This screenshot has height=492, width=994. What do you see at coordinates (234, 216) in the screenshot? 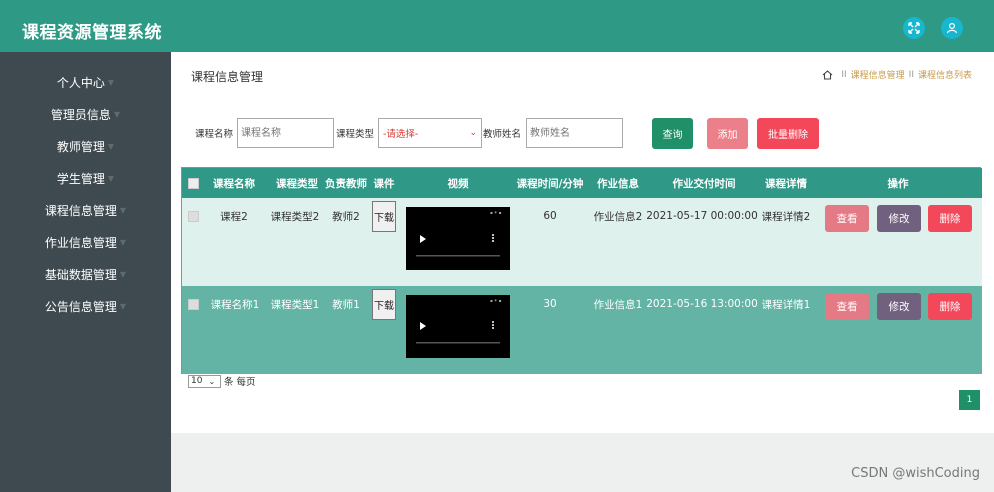
I see `course-name-cell: 课程2` at bounding box center [234, 216].